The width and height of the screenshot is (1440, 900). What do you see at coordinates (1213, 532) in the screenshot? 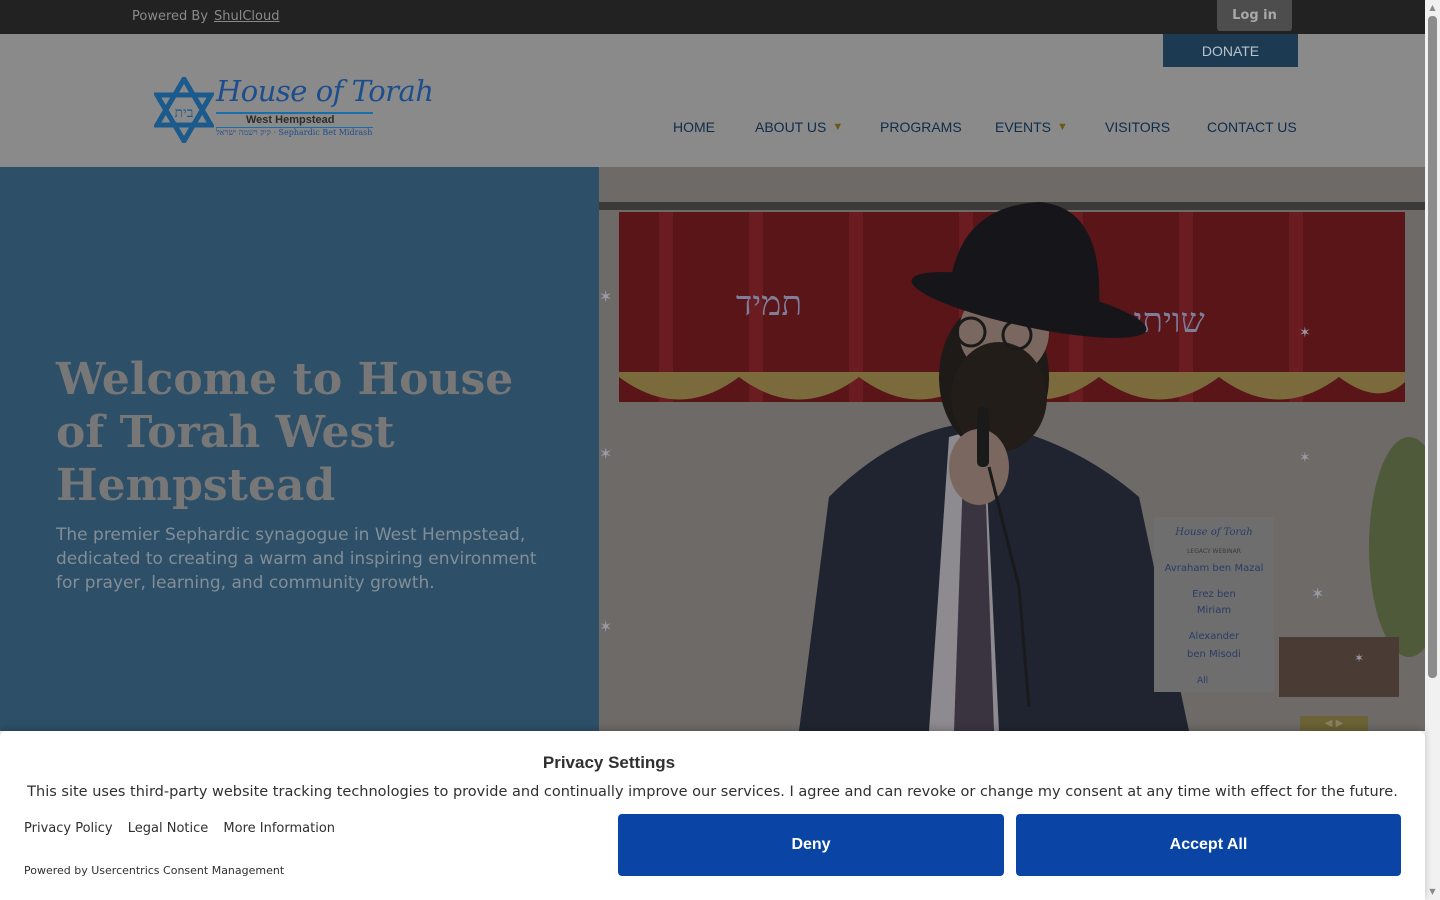
I see `plaque-title: House of Torah` at bounding box center [1213, 532].